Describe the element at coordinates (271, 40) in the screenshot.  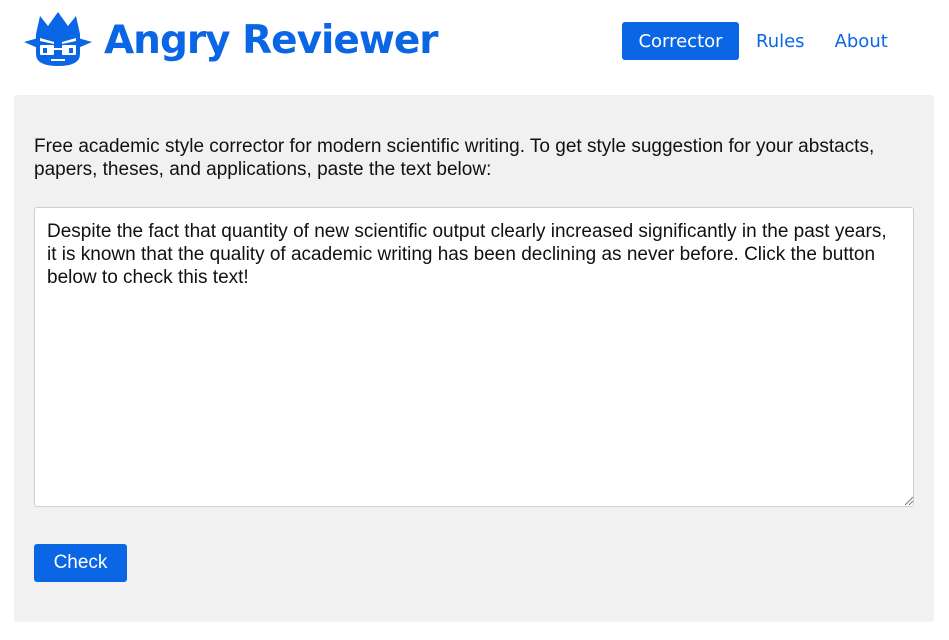
I see `brand-name: Angry Reviewer` at that location.